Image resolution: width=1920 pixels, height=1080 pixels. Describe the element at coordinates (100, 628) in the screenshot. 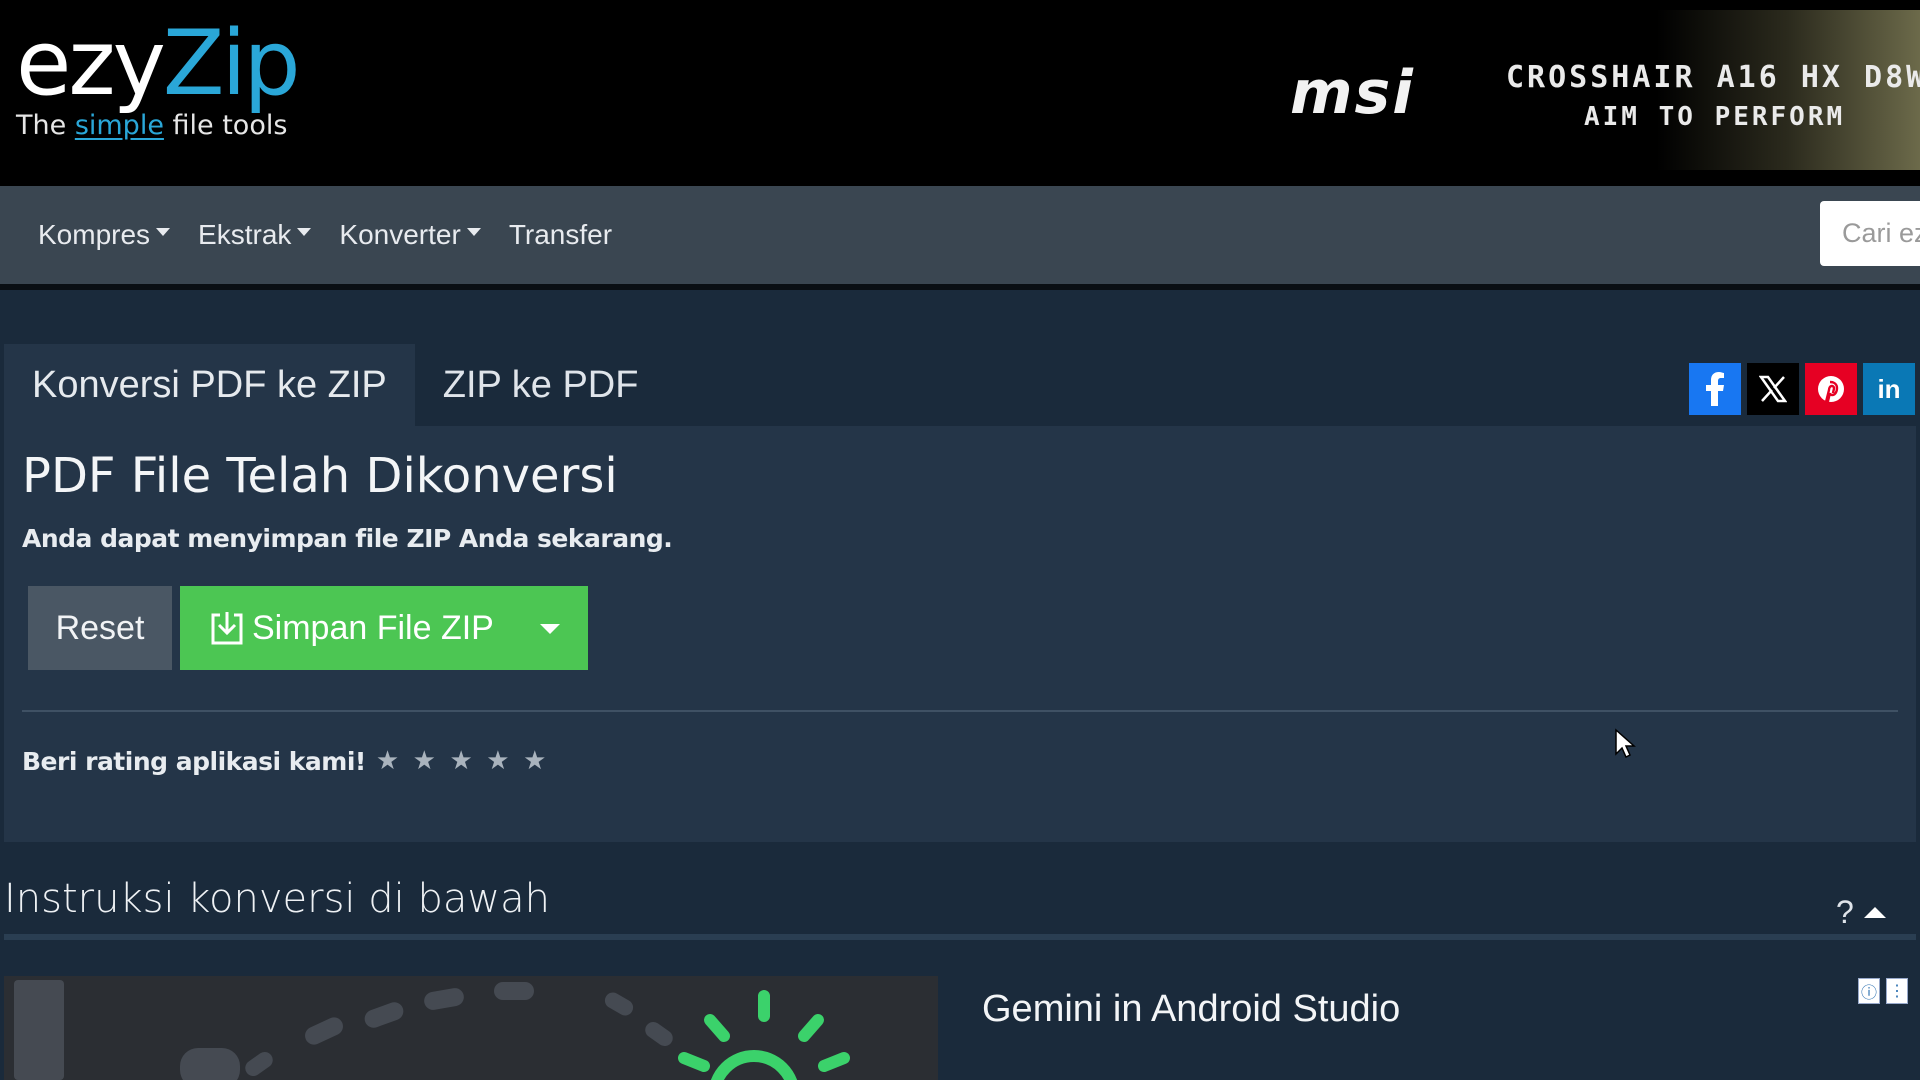

I see `reset-button: Reset` at that location.